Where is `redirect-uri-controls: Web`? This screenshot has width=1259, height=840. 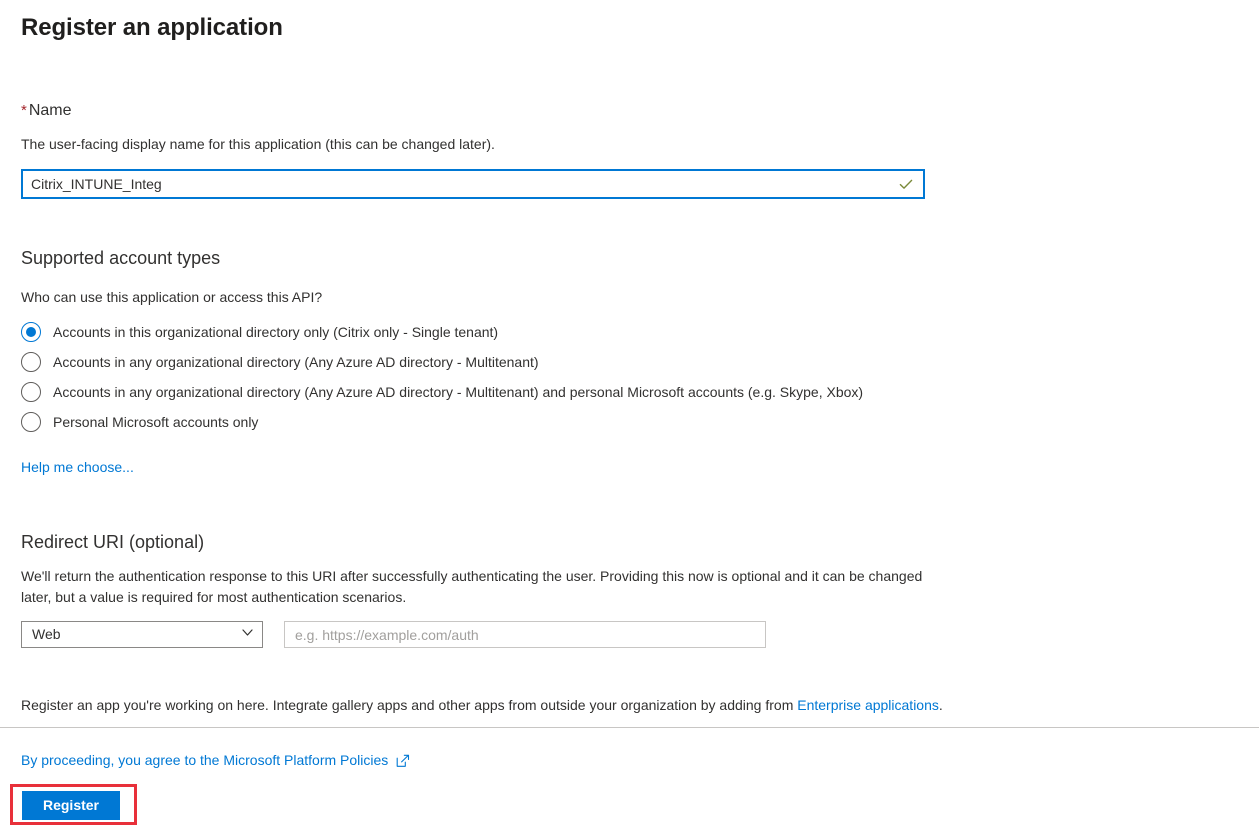
redirect-uri-controls: Web is located at coordinates (393, 634).